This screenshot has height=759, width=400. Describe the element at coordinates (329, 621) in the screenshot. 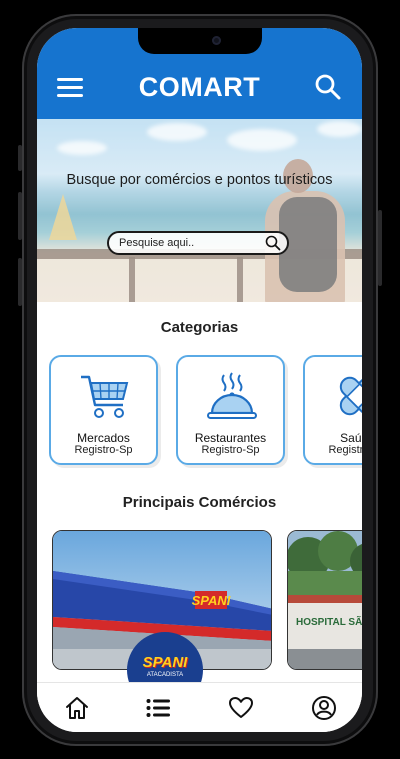

I see `hospital-sign-text: HOSPITAL SÃO` at that location.